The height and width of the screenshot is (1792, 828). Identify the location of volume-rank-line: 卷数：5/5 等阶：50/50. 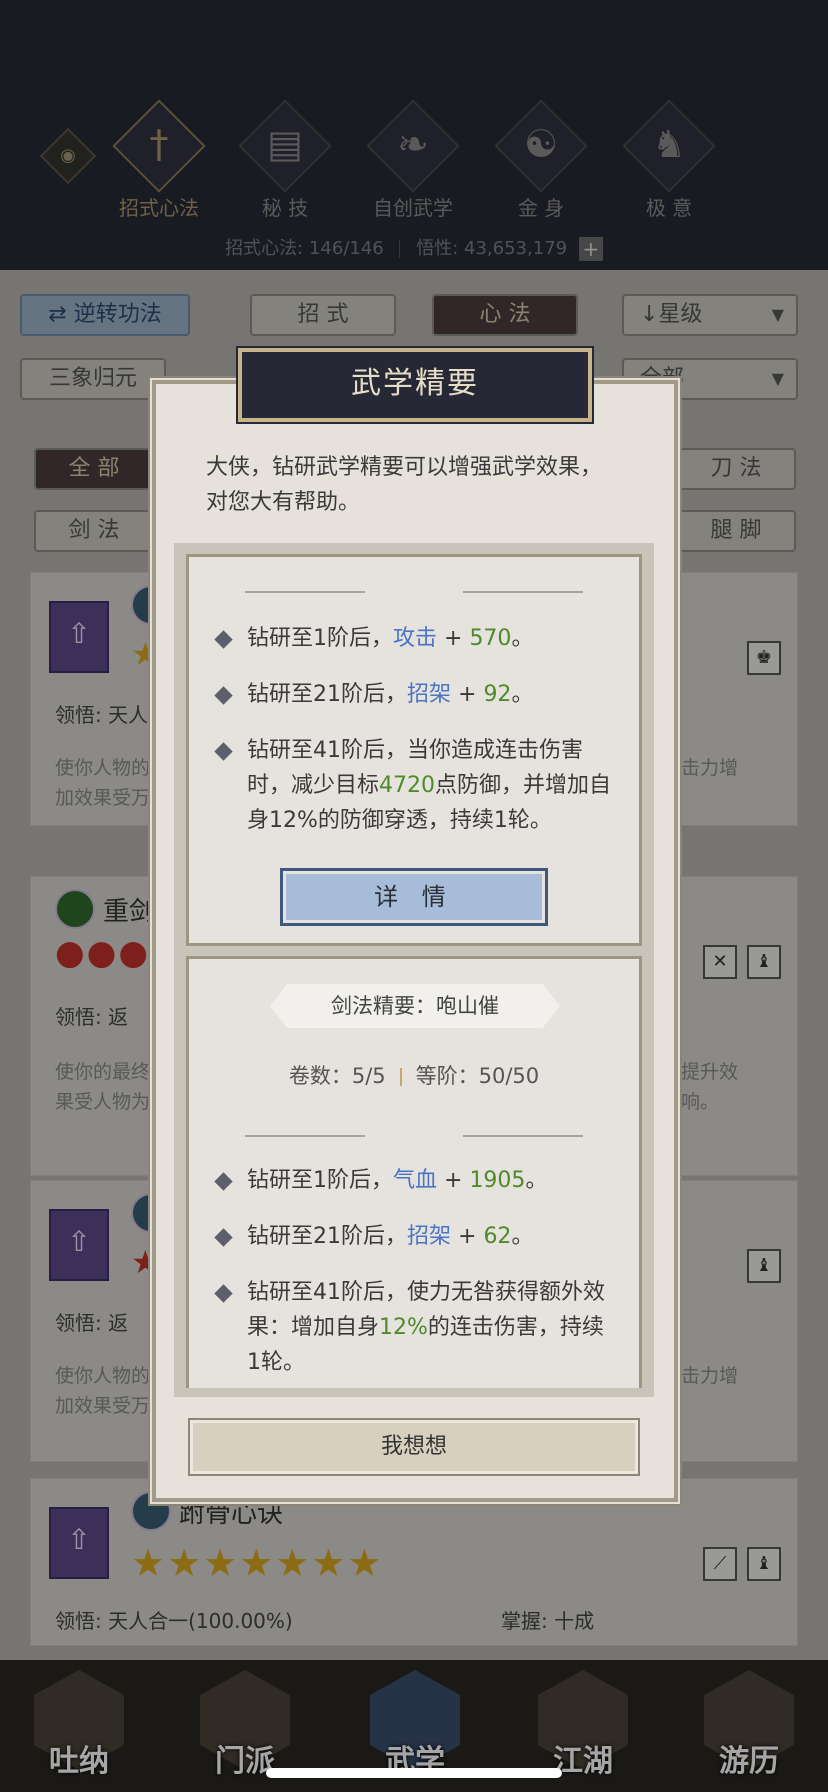
(414, 1076).